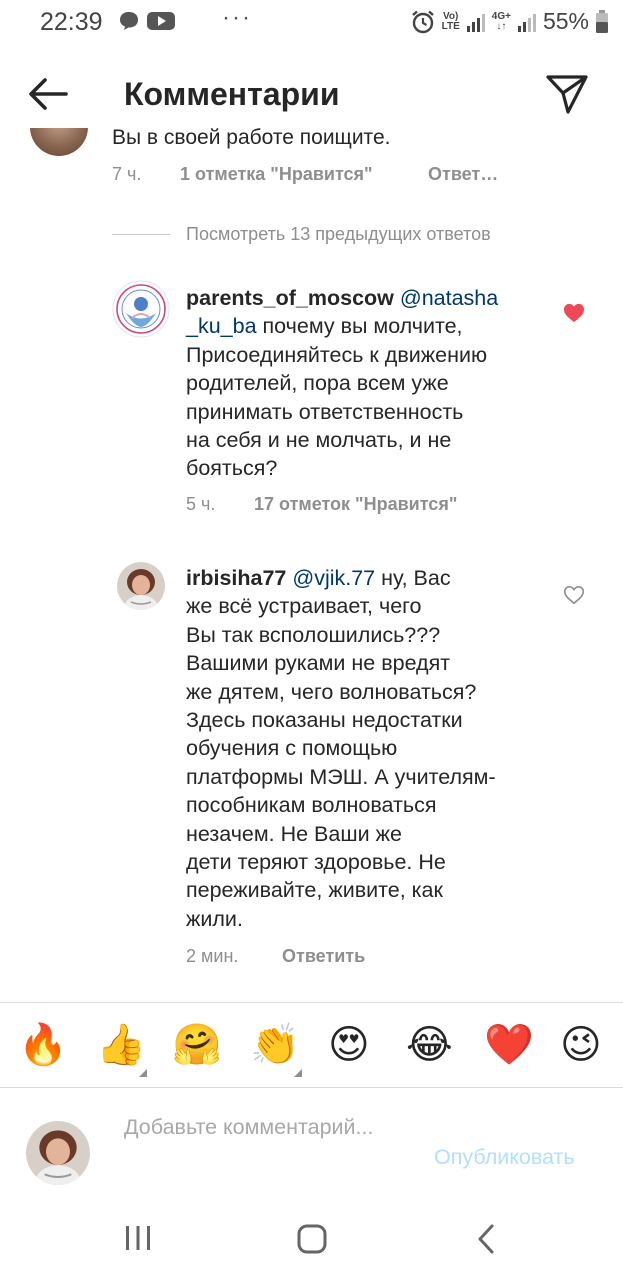 The image size is (623, 1280). What do you see at coordinates (221, 326) in the screenshot?
I see `comment-mention-cont: _ku_ba` at bounding box center [221, 326].